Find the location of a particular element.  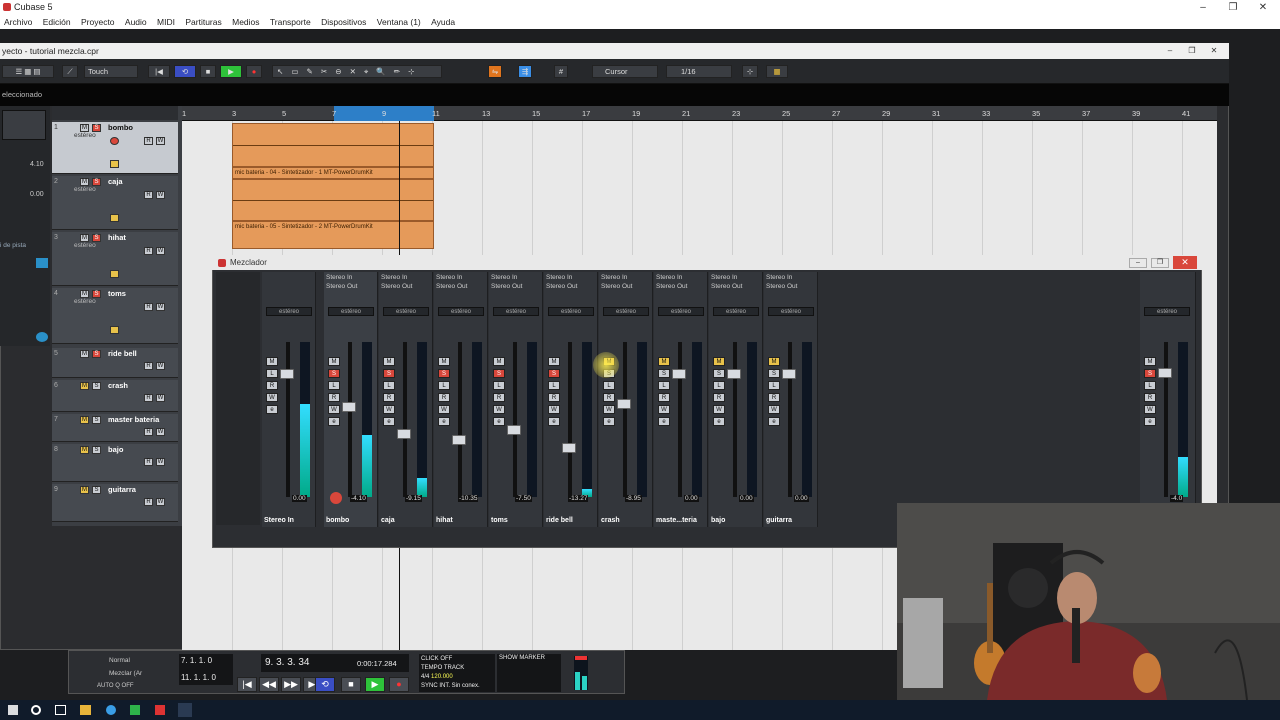

grid-icon: # is located at coordinates (561, 71).